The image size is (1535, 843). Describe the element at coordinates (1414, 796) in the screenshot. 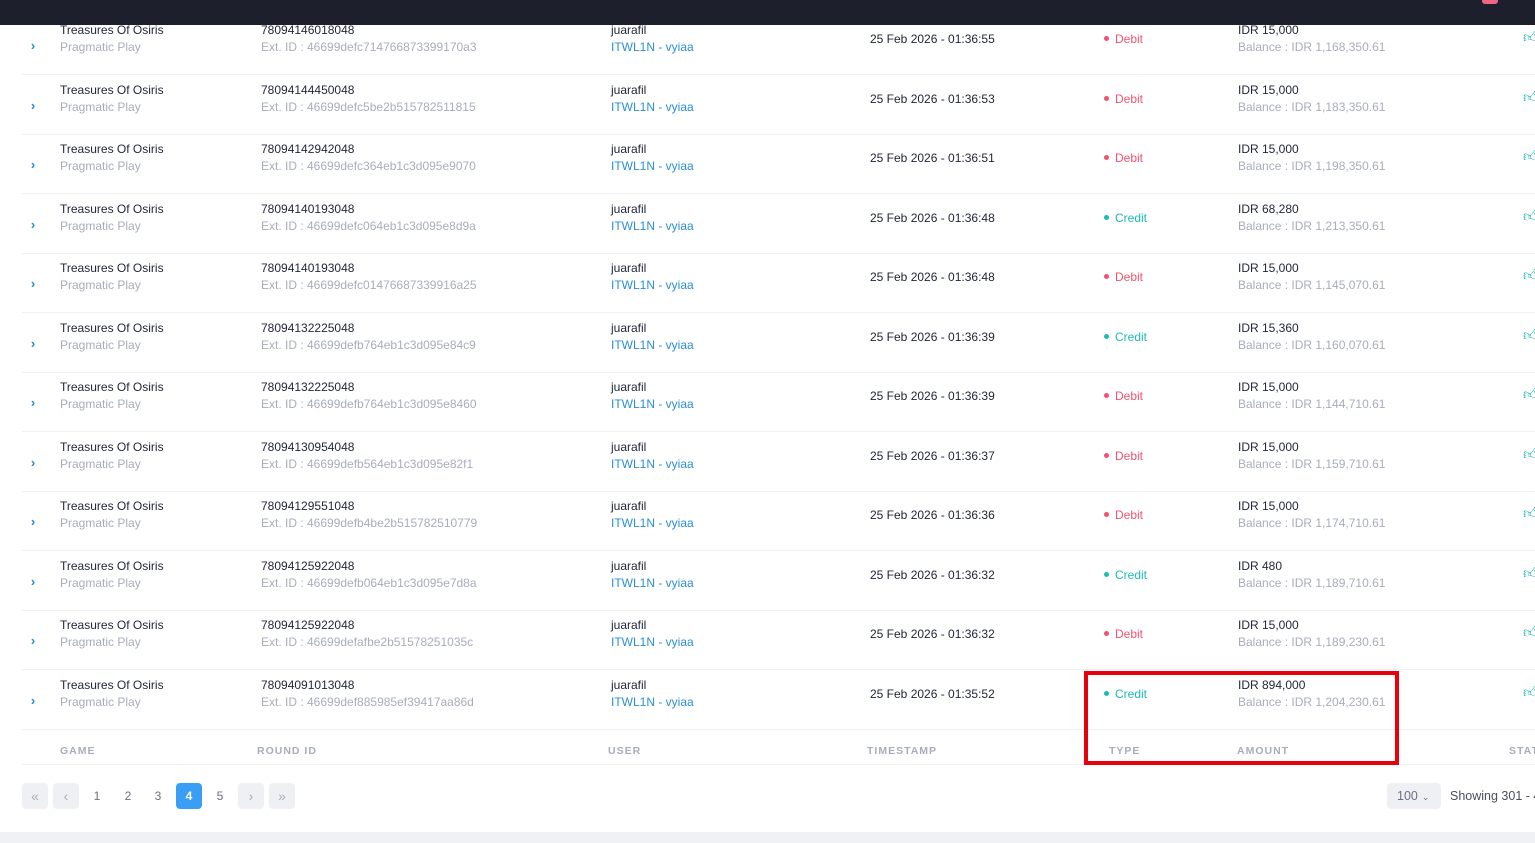

I see `per-page-select: 100 ⌄` at that location.